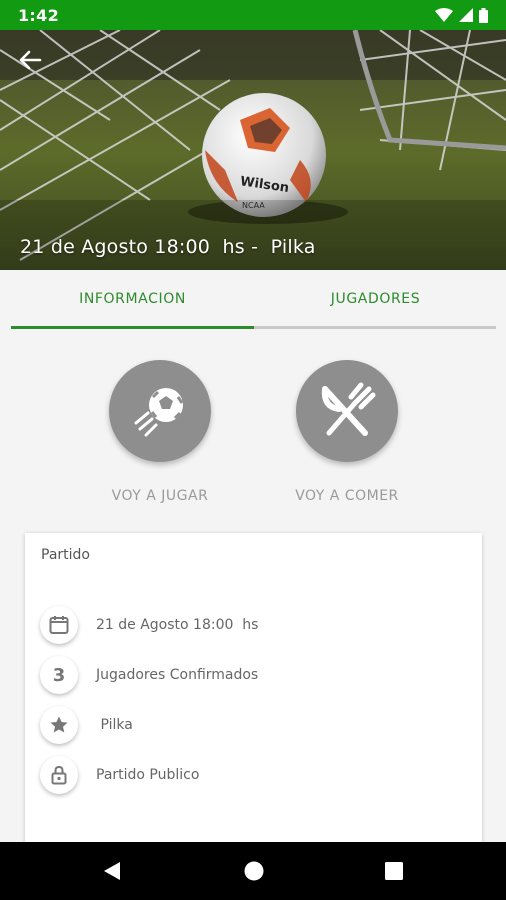 The height and width of the screenshot is (900, 506). I want to click on signal-icon, so click(466, 15).